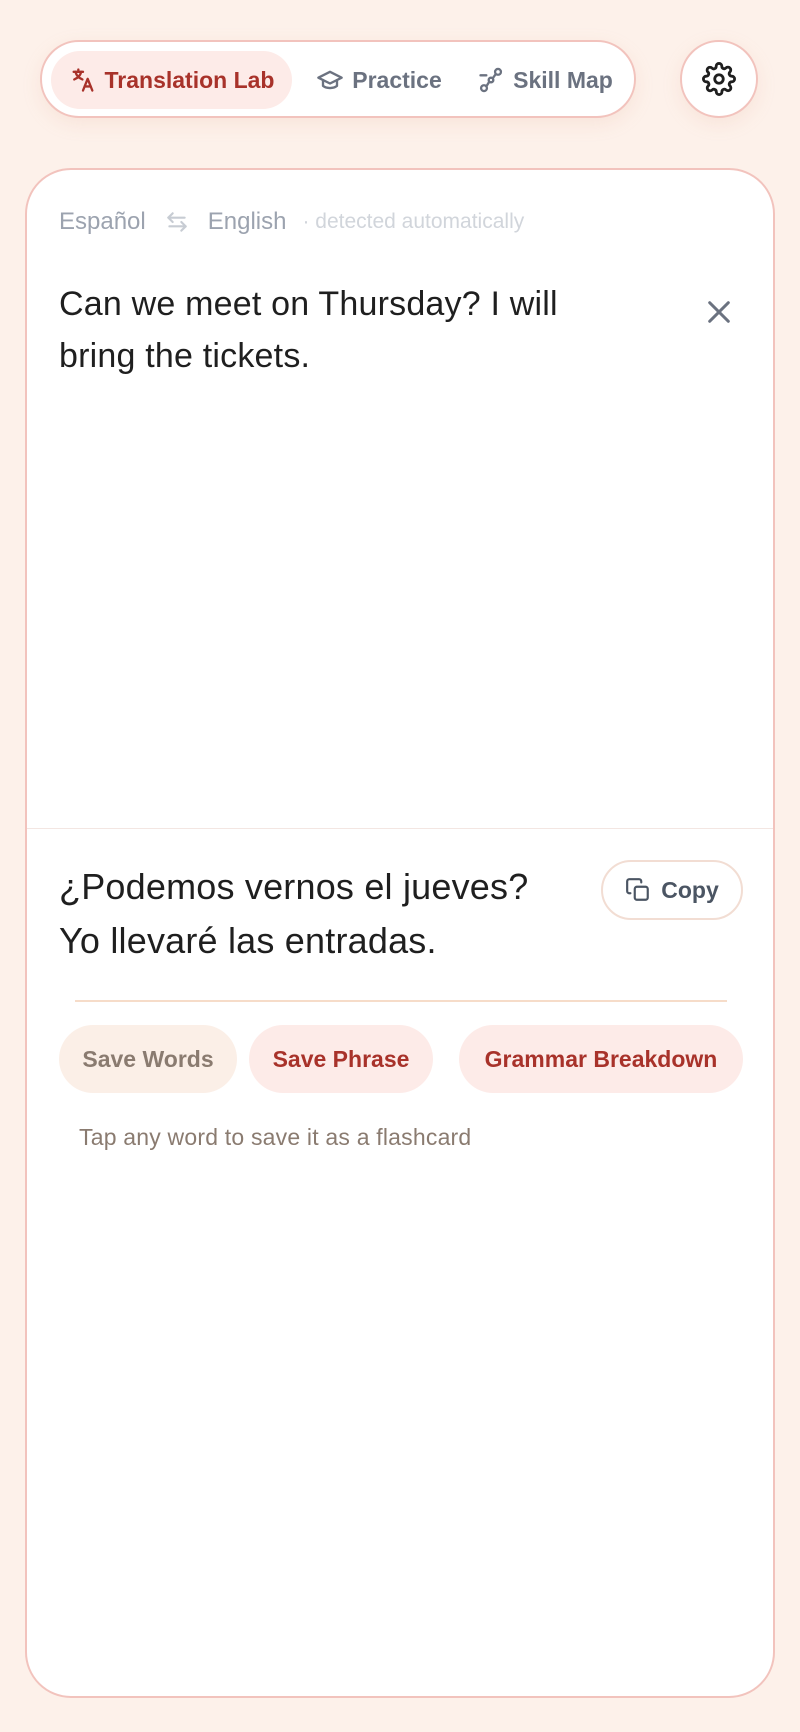  I want to click on tab-practice: Practice, so click(379, 80).